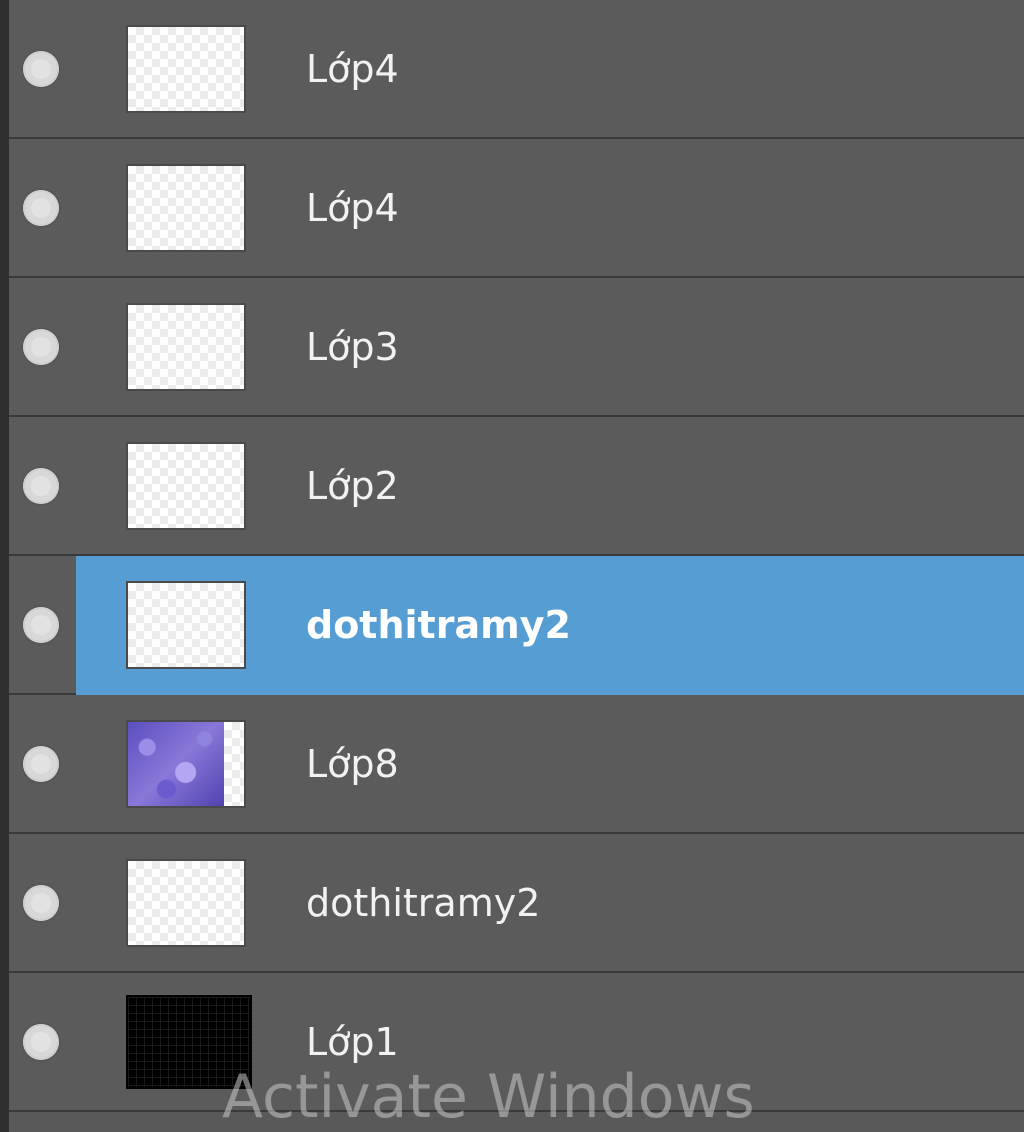 The height and width of the screenshot is (1132, 1024). What do you see at coordinates (352, 347) in the screenshot?
I see `layer-name: Lớp3` at bounding box center [352, 347].